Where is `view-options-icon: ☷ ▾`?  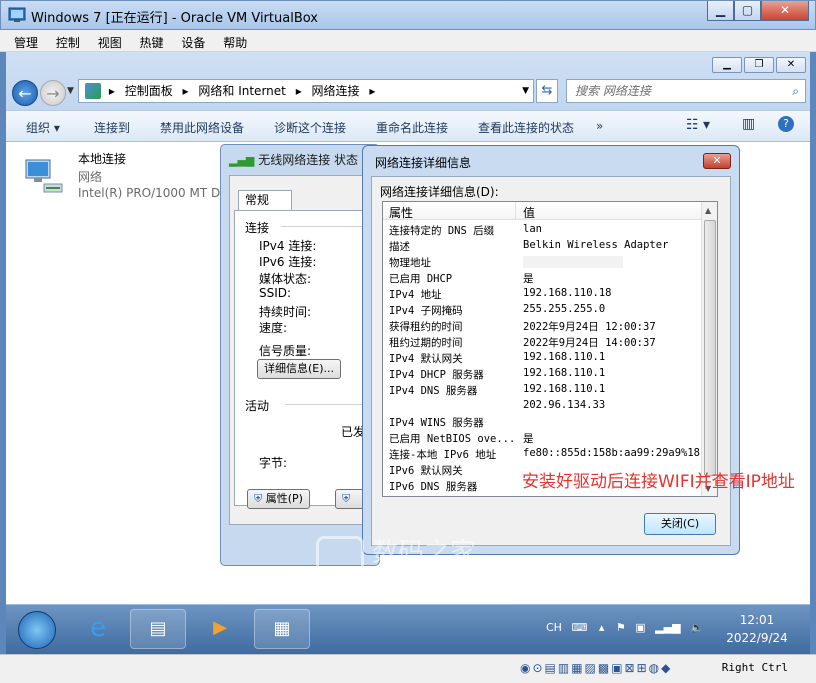
view-options-icon: ☷ ▾ is located at coordinates (698, 125).